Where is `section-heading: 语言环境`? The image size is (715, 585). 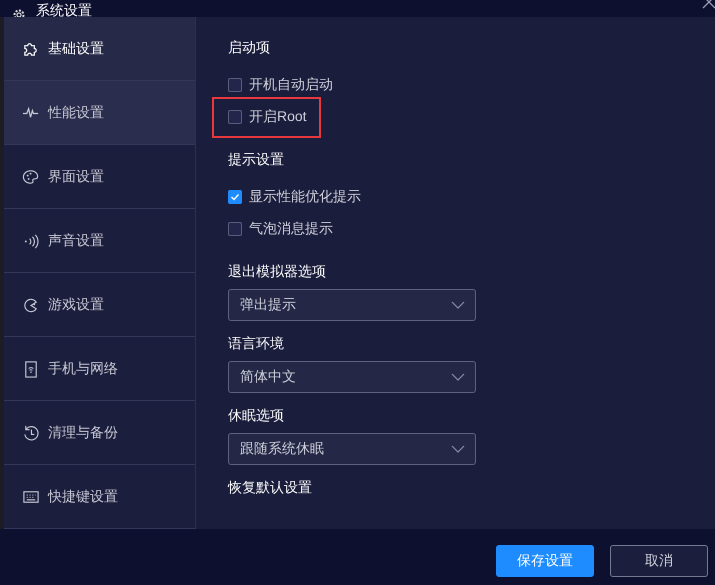 section-heading: 语言环境 is located at coordinates (256, 343).